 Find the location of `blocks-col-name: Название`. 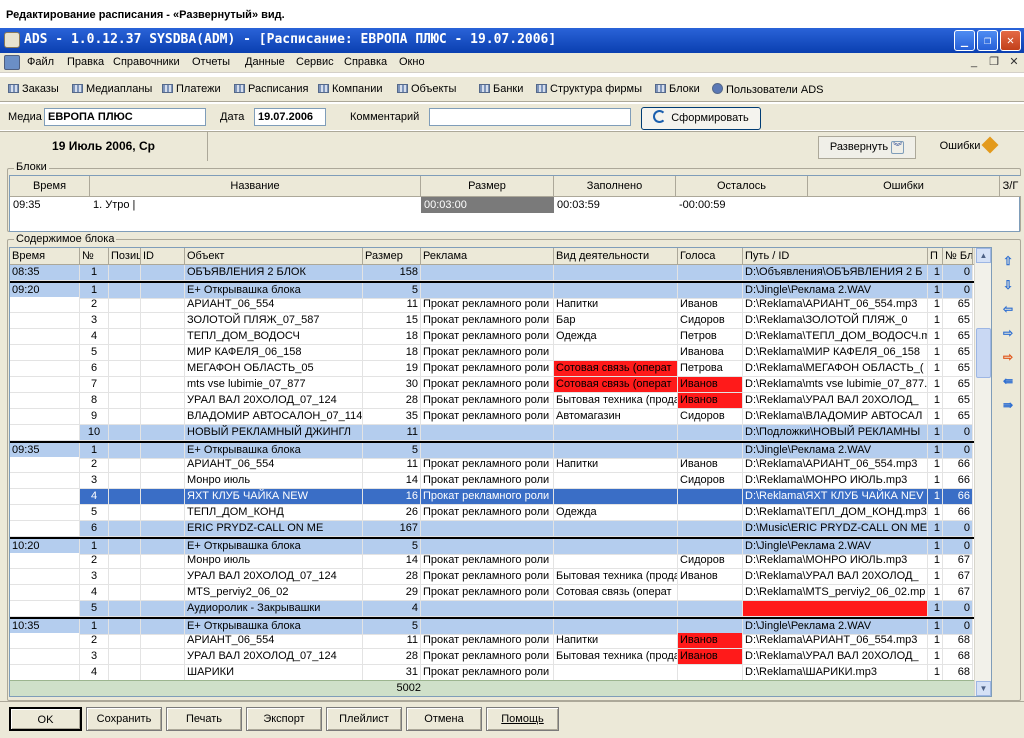

blocks-col-name: Название is located at coordinates (255, 186).